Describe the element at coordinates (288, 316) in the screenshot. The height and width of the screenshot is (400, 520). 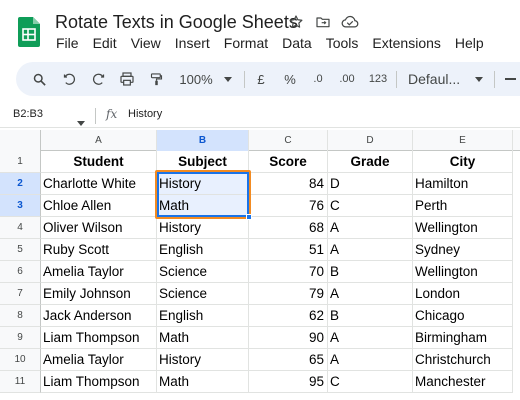
I see `cell-c8: 62` at that location.